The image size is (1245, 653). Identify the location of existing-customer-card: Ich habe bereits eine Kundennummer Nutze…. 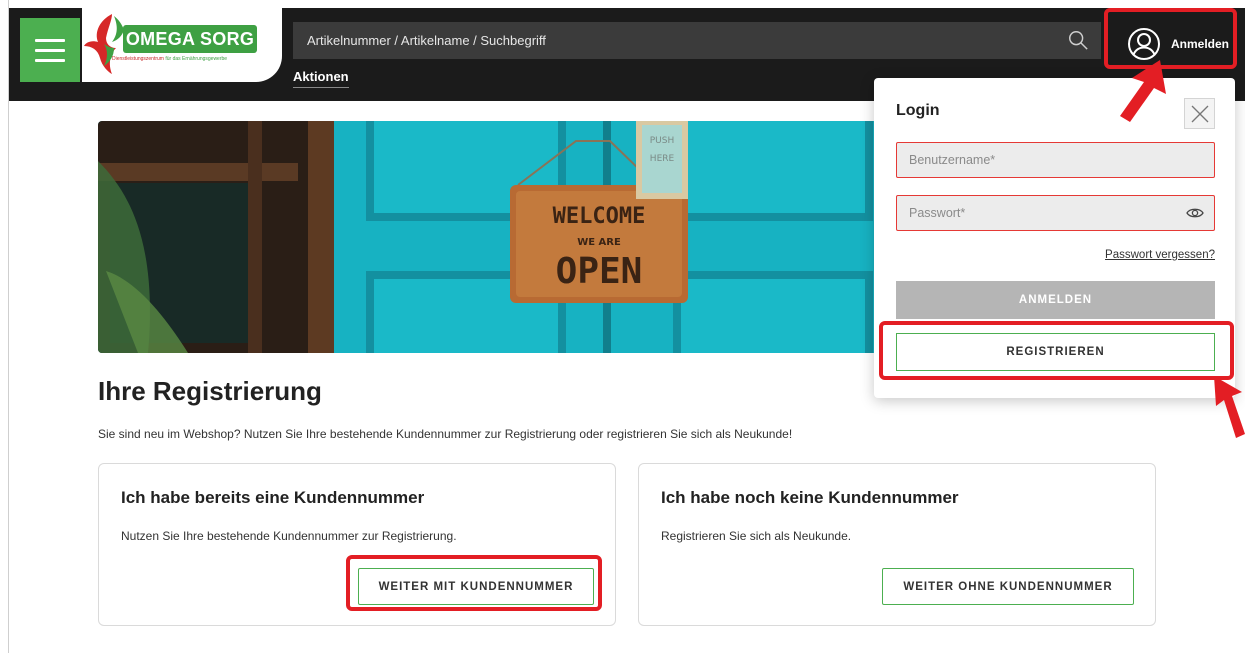
(357, 544).